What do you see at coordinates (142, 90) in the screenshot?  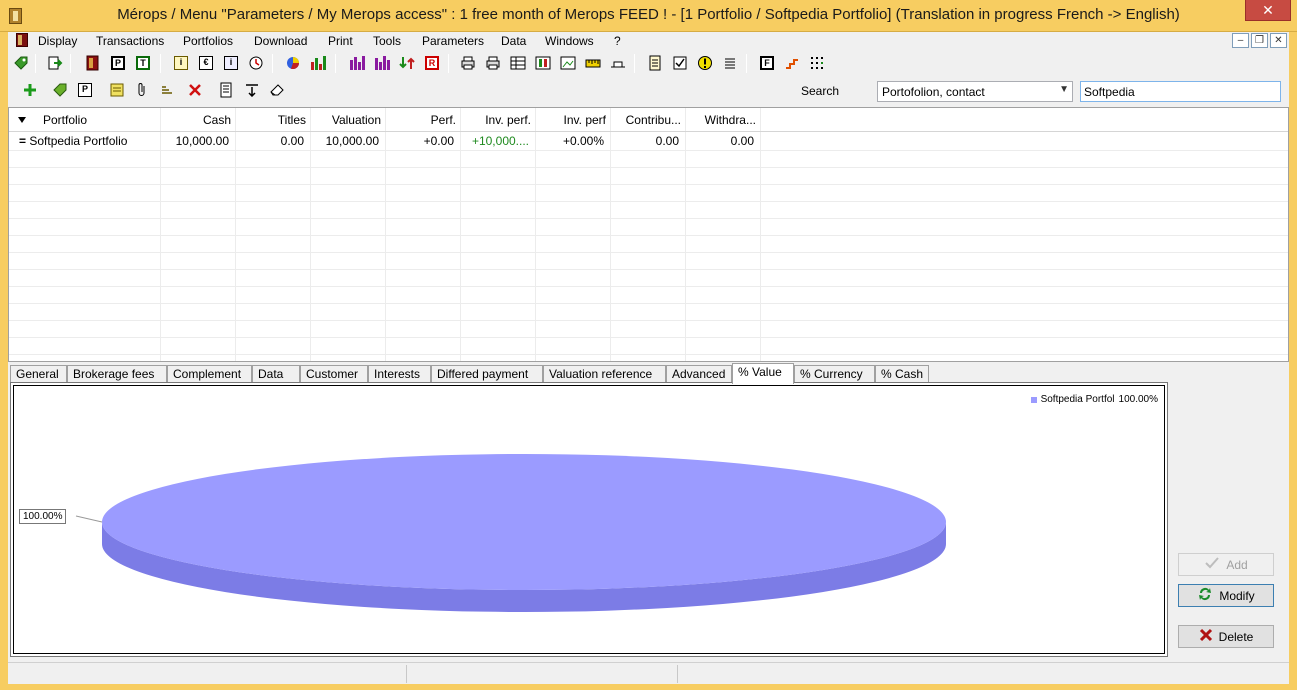 I see `paperclip-icon` at bounding box center [142, 90].